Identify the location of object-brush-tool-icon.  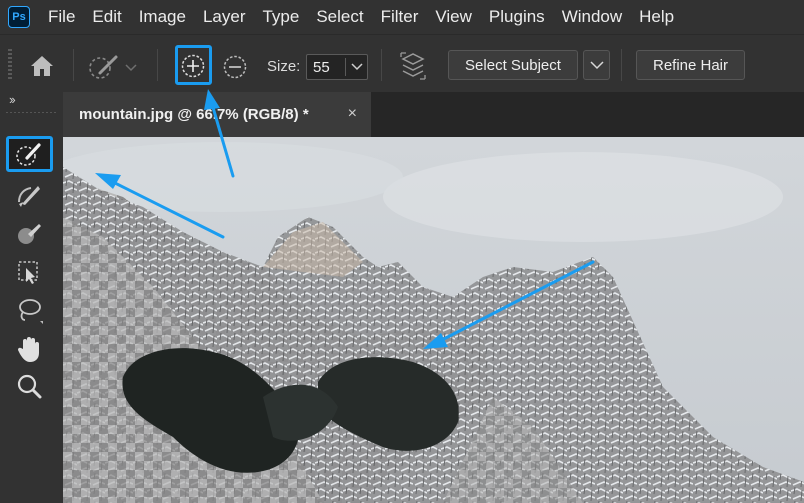
(29, 195).